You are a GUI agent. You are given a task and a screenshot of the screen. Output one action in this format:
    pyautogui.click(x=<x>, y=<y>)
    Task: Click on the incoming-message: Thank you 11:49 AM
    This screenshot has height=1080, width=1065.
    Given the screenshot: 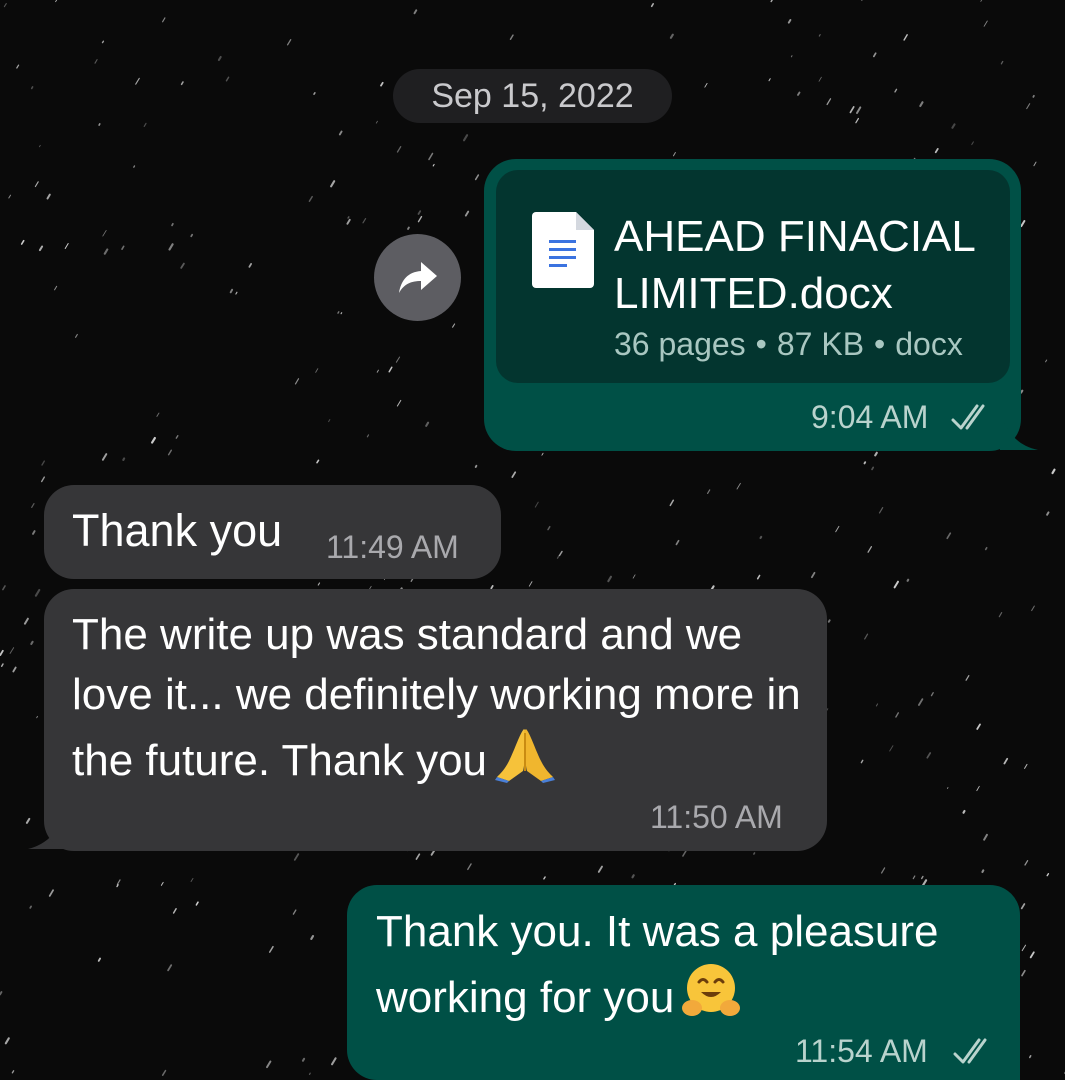 What is the action you would take?
    pyautogui.click(x=272, y=532)
    